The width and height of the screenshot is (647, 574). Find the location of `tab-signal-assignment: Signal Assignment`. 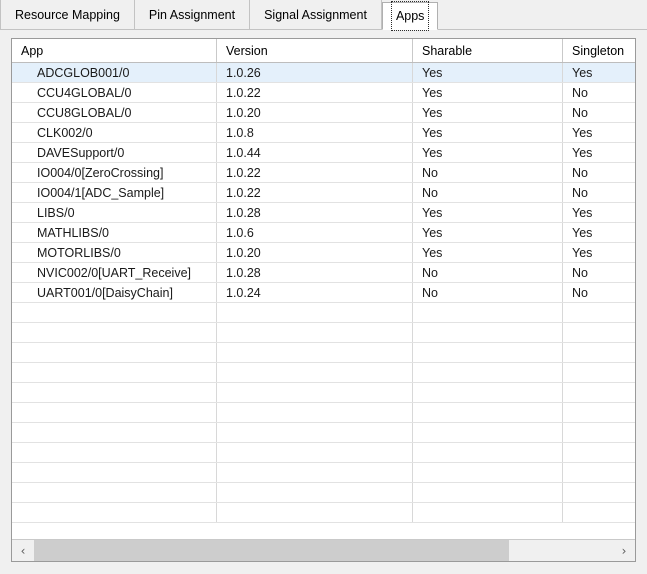

tab-signal-assignment: Signal Assignment is located at coordinates (316, 15).